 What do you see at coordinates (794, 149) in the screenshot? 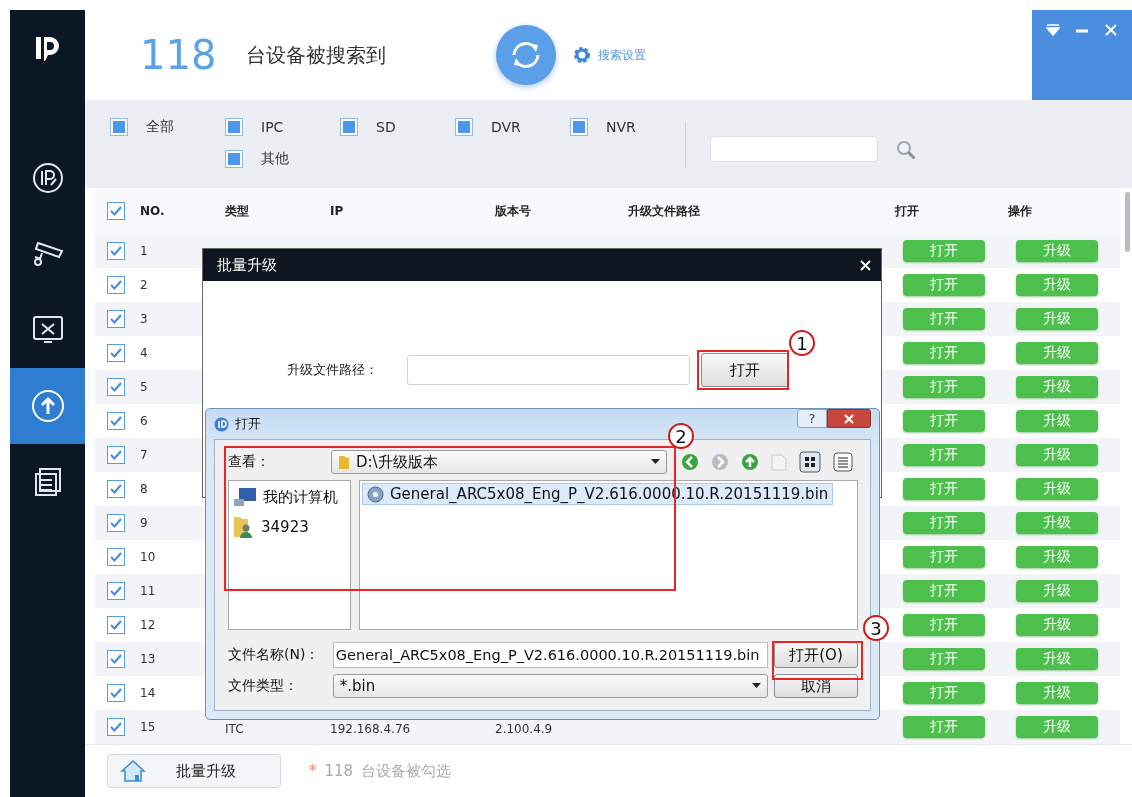
I see `search-field` at bounding box center [794, 149].